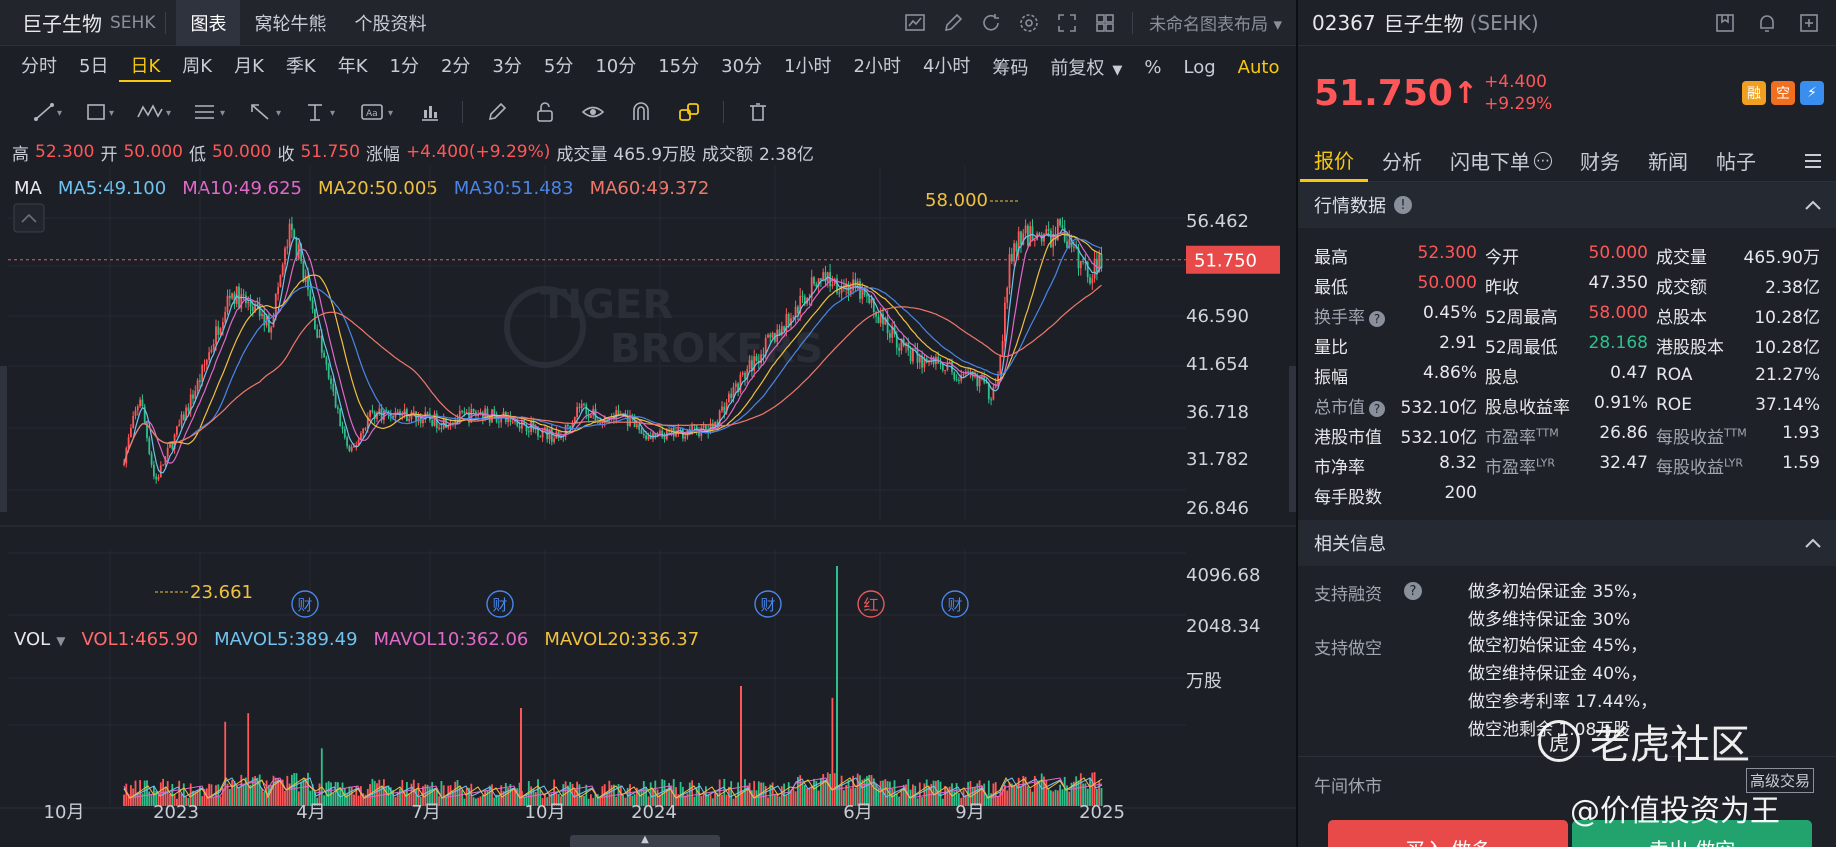 The image size is (1836, 847). What do you see at coordinates (1567, 543) in the screenshot?
I see `related-header: 相关信息` at bounding box center [1567, 543].